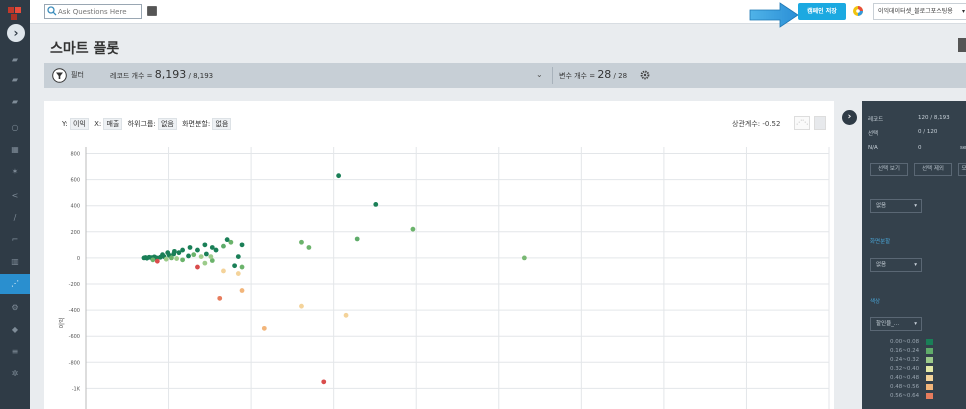 This screenshot has height=409, width=966. What do you see at coordinates (203, 76) in the screenshot?
I see `record-total: 8,193` at bounding box center [203, 76].